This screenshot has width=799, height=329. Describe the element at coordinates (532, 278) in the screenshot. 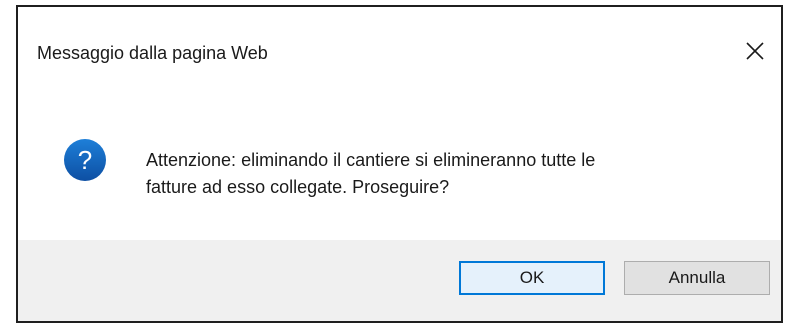

I see `ok-button: OK` at that location.